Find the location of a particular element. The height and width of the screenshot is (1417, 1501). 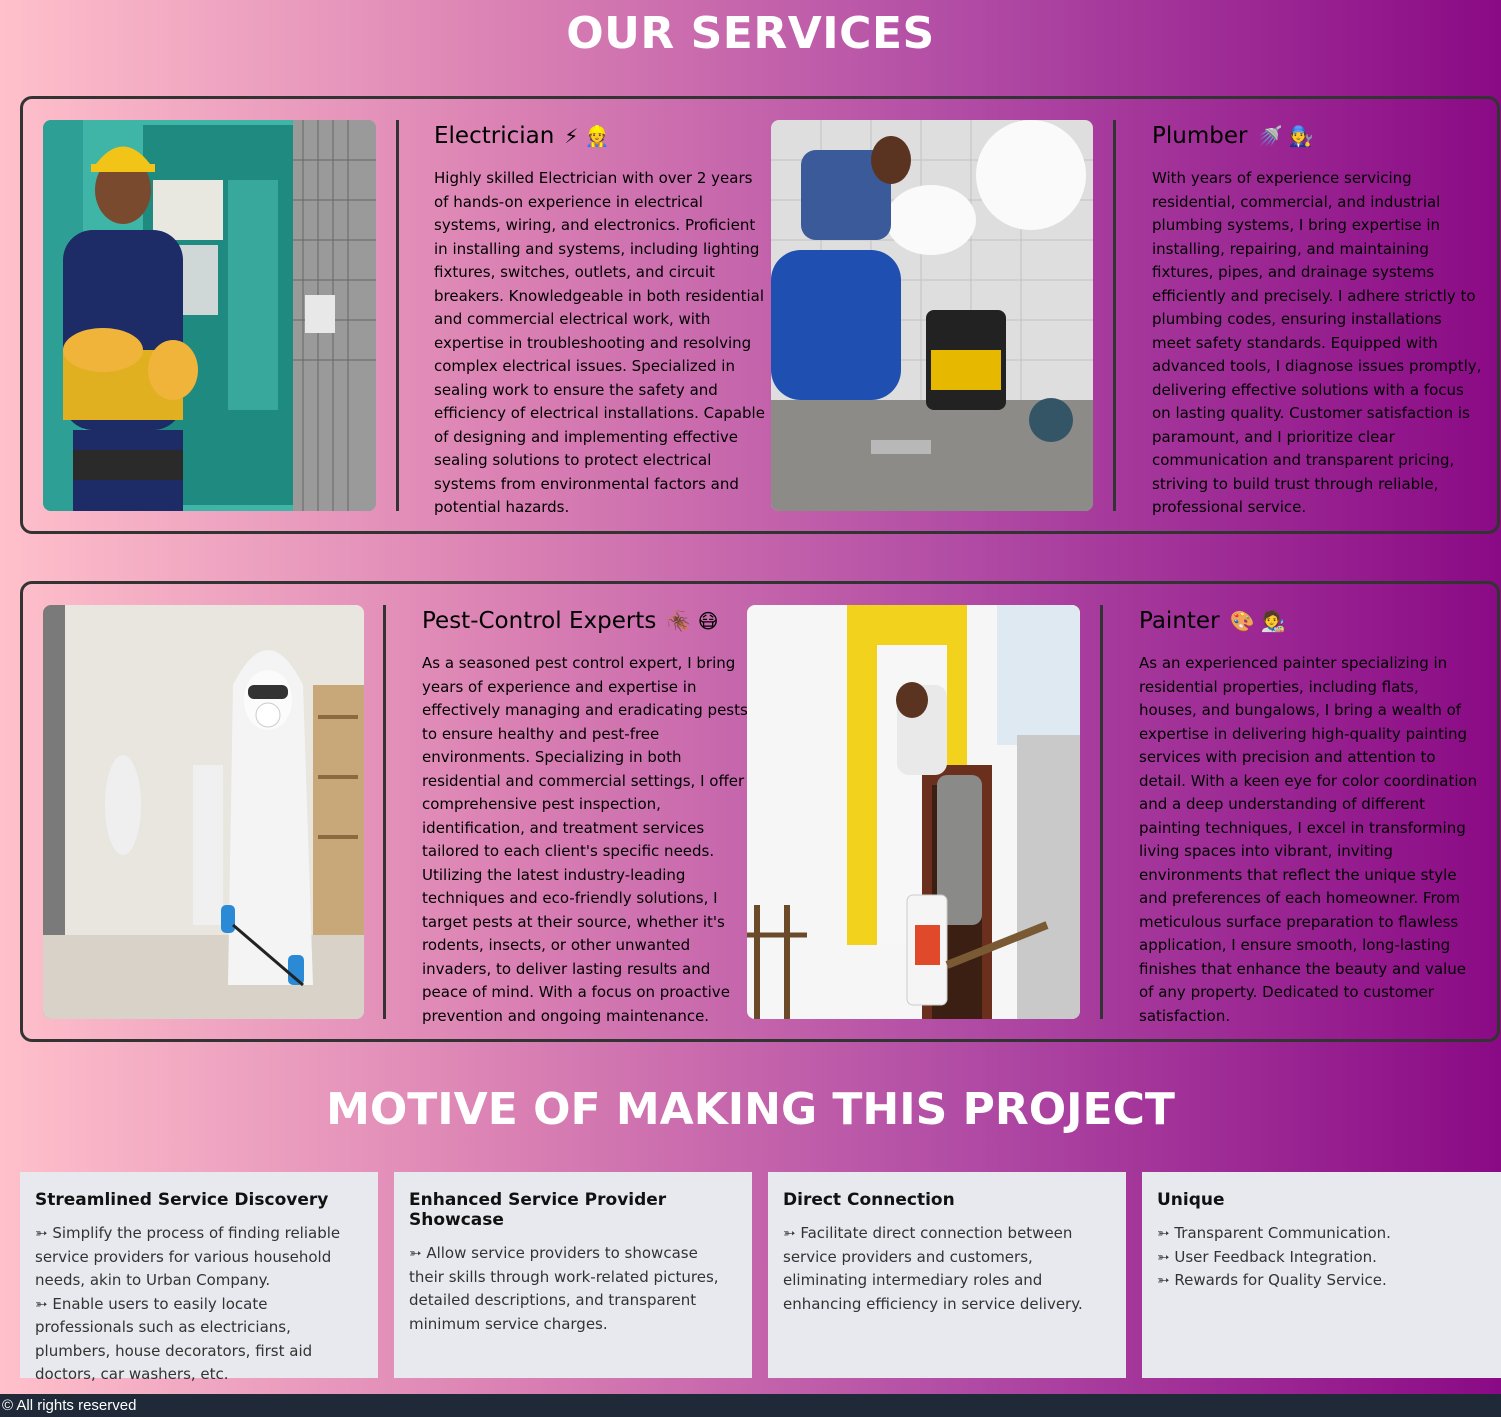

services-heading: OUR SERVICES is located at coordinates (750, 33).